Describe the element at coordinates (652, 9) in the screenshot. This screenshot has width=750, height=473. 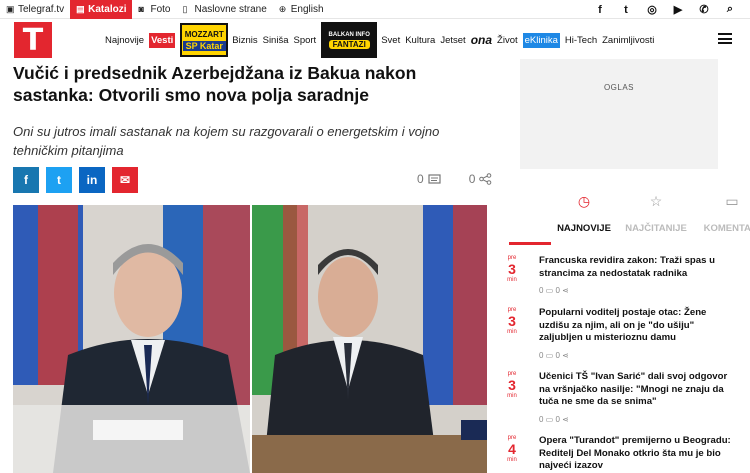
I see `instagram-icon: ◎` at that location.